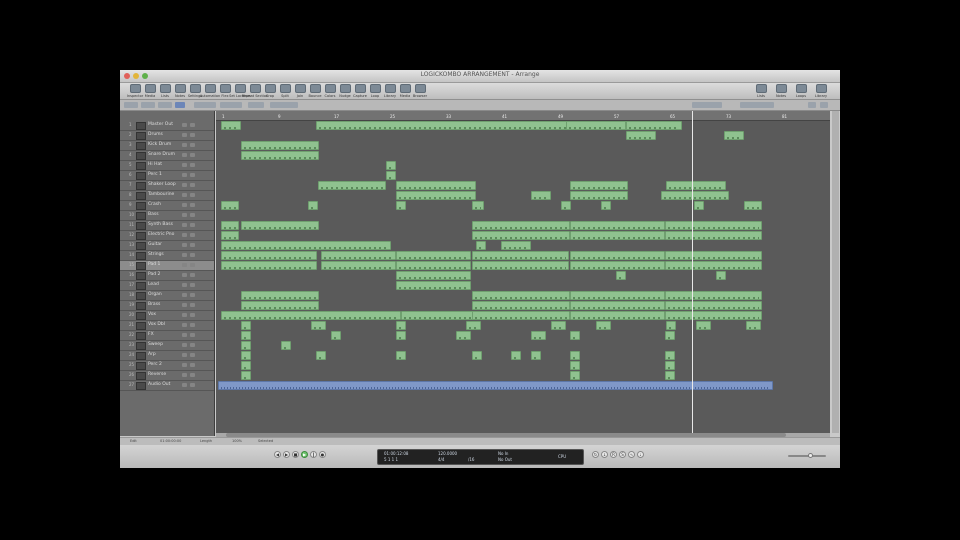 The width and height of the screenshot is (960, 540). I want to click on bar-ruler: 1 9 17 25 33 41 49 57 65 73 81, so click(523, 116).